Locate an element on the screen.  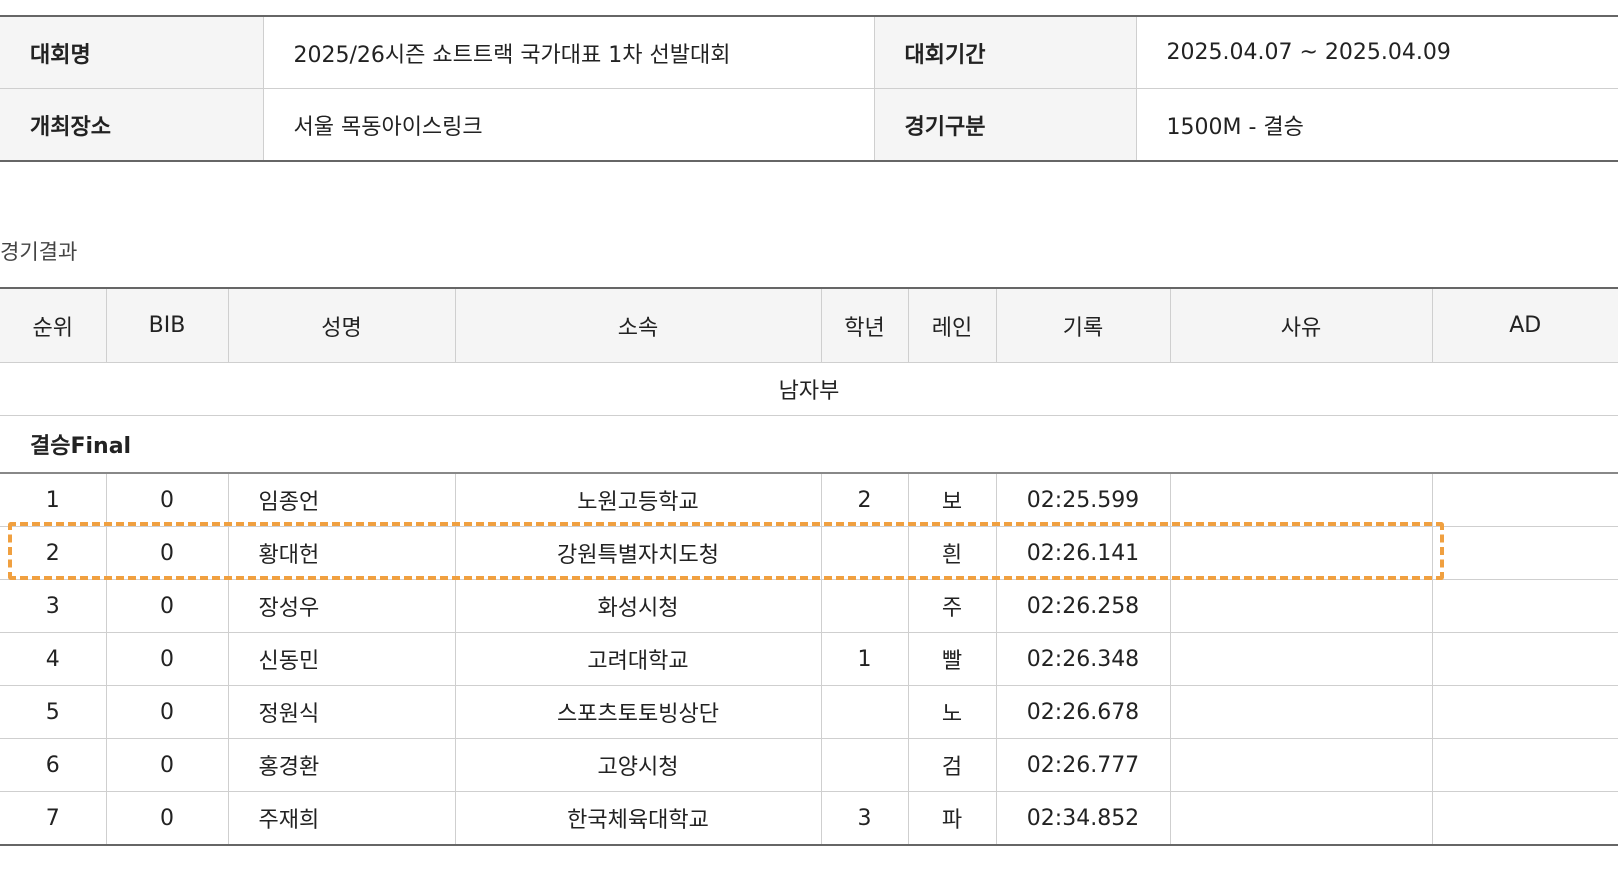
grade-cell: 3 is located at coordinates (864, 818).